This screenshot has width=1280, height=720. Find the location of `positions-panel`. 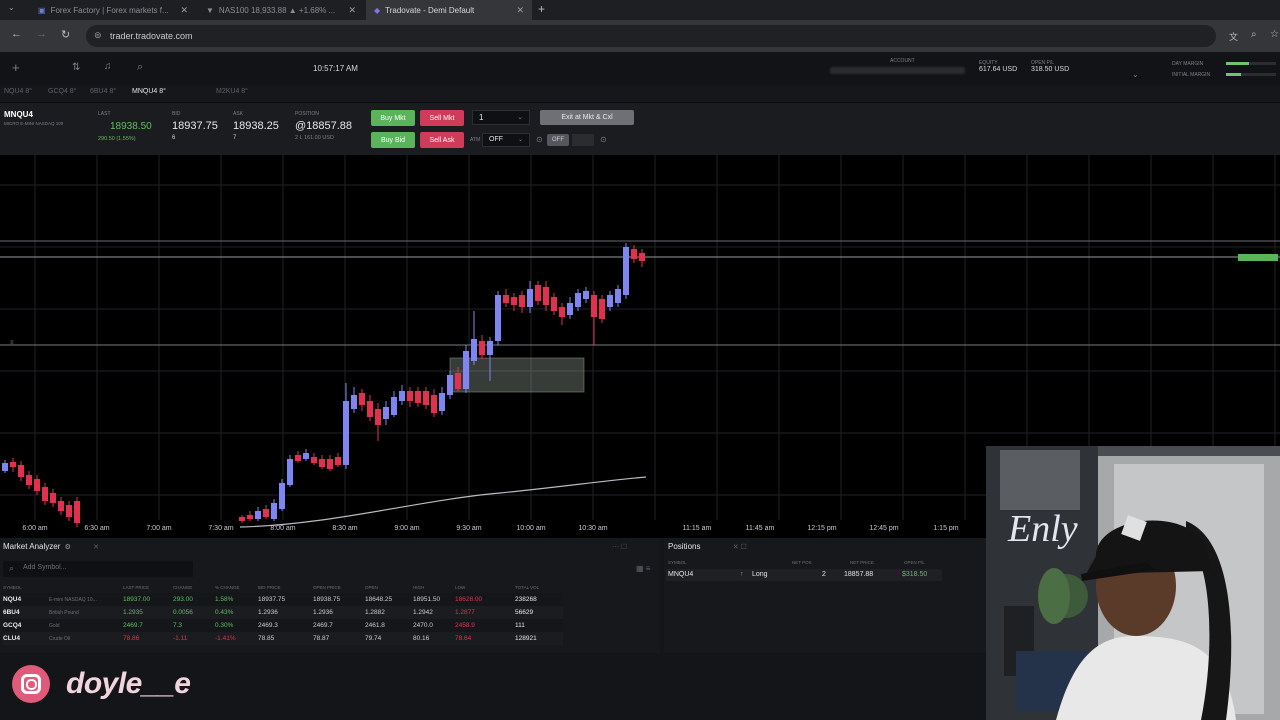

positions-panel is located at coordinates (825, 595).